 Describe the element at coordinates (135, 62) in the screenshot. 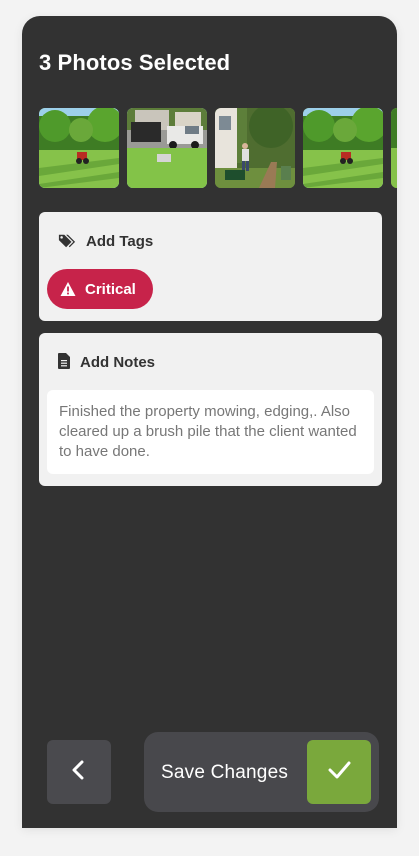

I see `page-title: 3 Photos Selected` at that location.